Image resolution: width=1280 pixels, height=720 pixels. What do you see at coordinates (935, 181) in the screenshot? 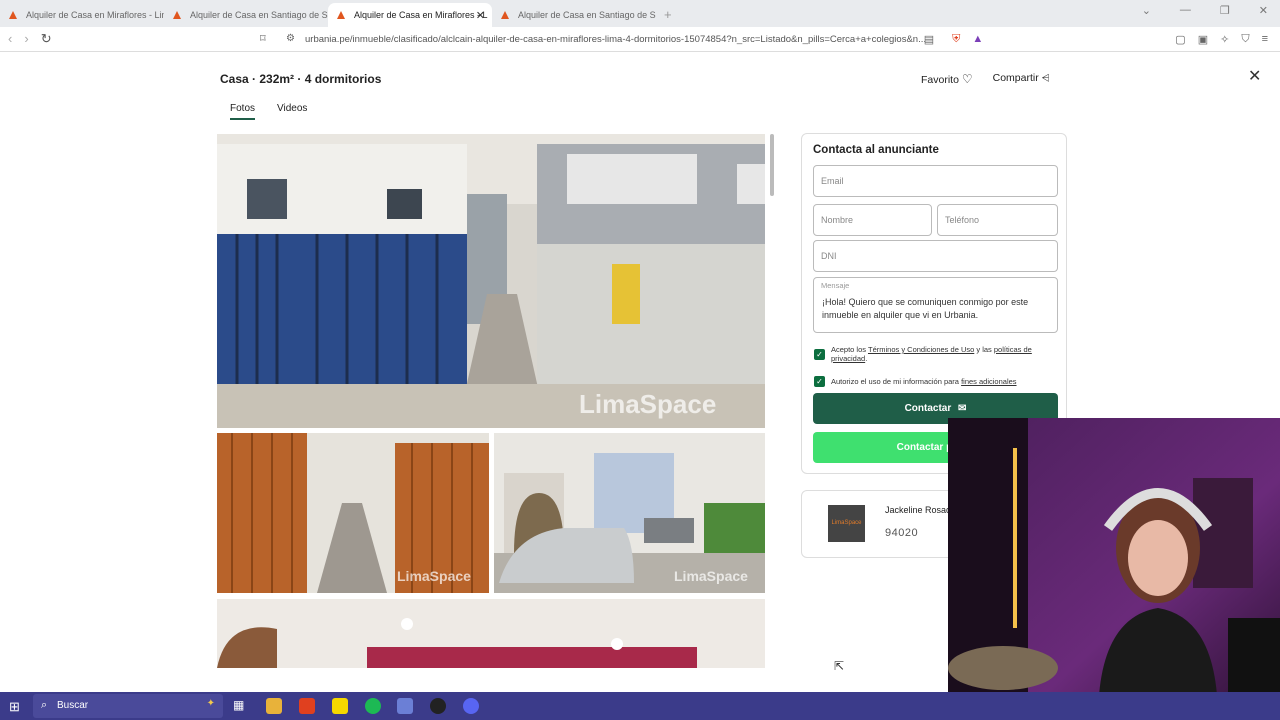
I see `email-field: Email` at bounding box center [935, 181].